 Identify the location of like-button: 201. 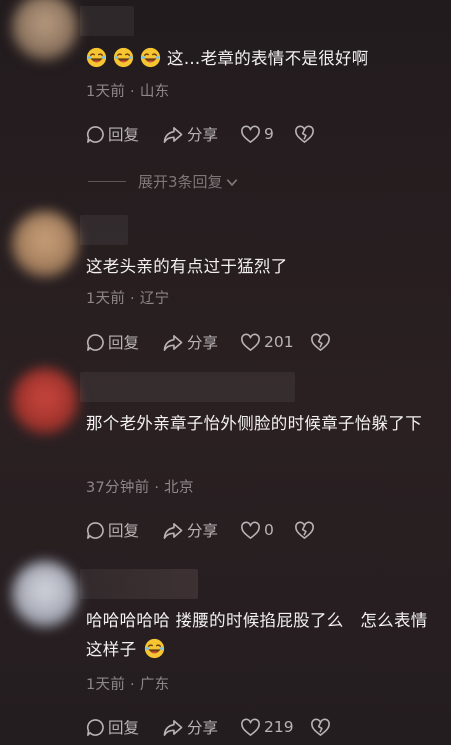
(271, 342).